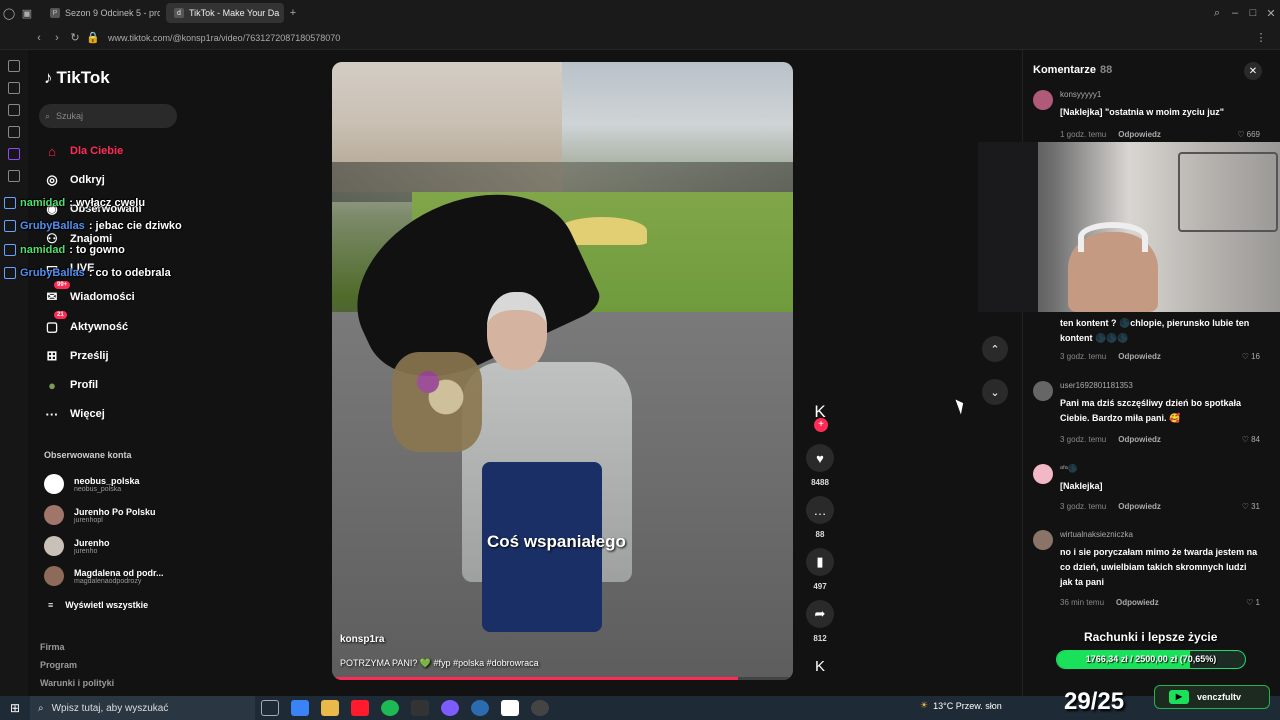 This screenshot has width=1280, height=720. Describe the element at coordinates (293, 13) in the screenshot. I see `new-tab-icon: +` at that location.